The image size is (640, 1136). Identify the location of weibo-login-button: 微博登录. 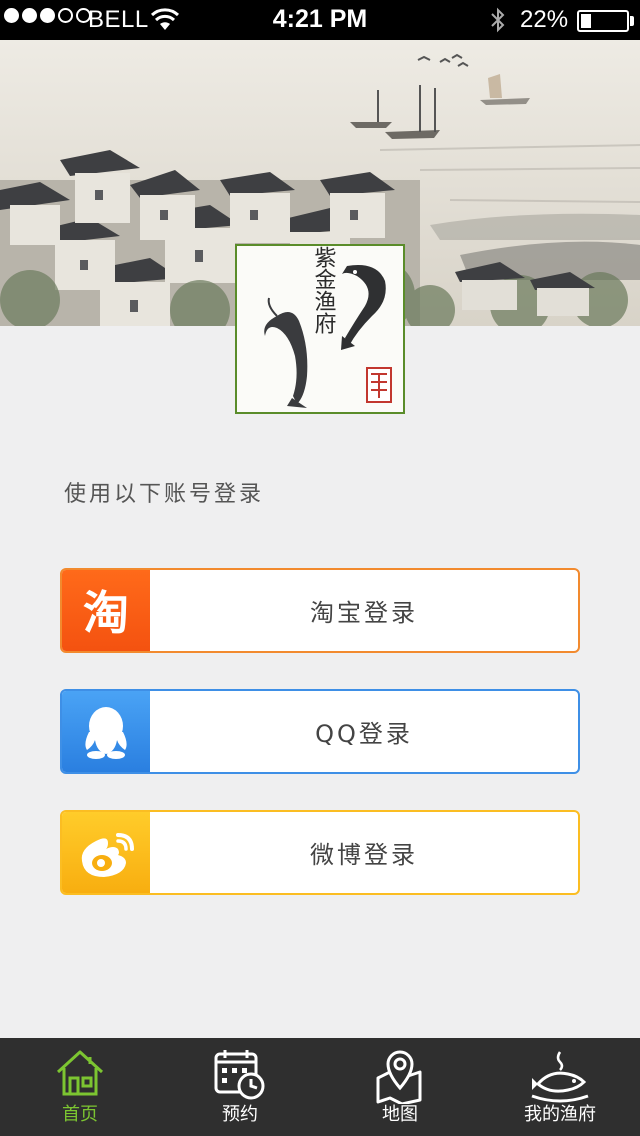
(320, 852).